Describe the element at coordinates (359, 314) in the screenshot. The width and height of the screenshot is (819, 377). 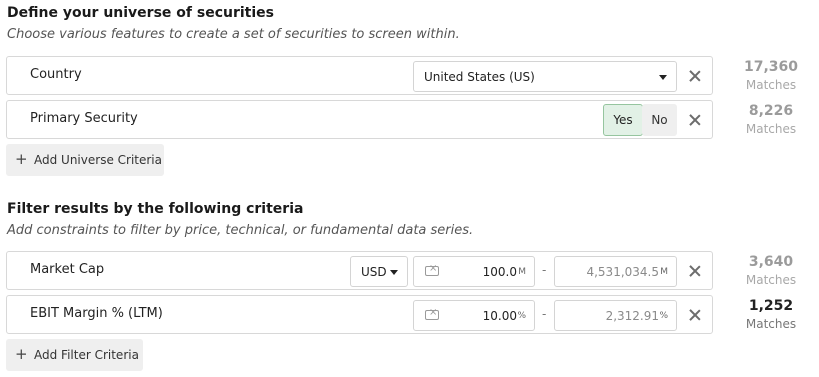
I see `filter-row-ebit-margin: EBIT Margin % (LTM) 10.00 % - 2,312.91 %` at that location.